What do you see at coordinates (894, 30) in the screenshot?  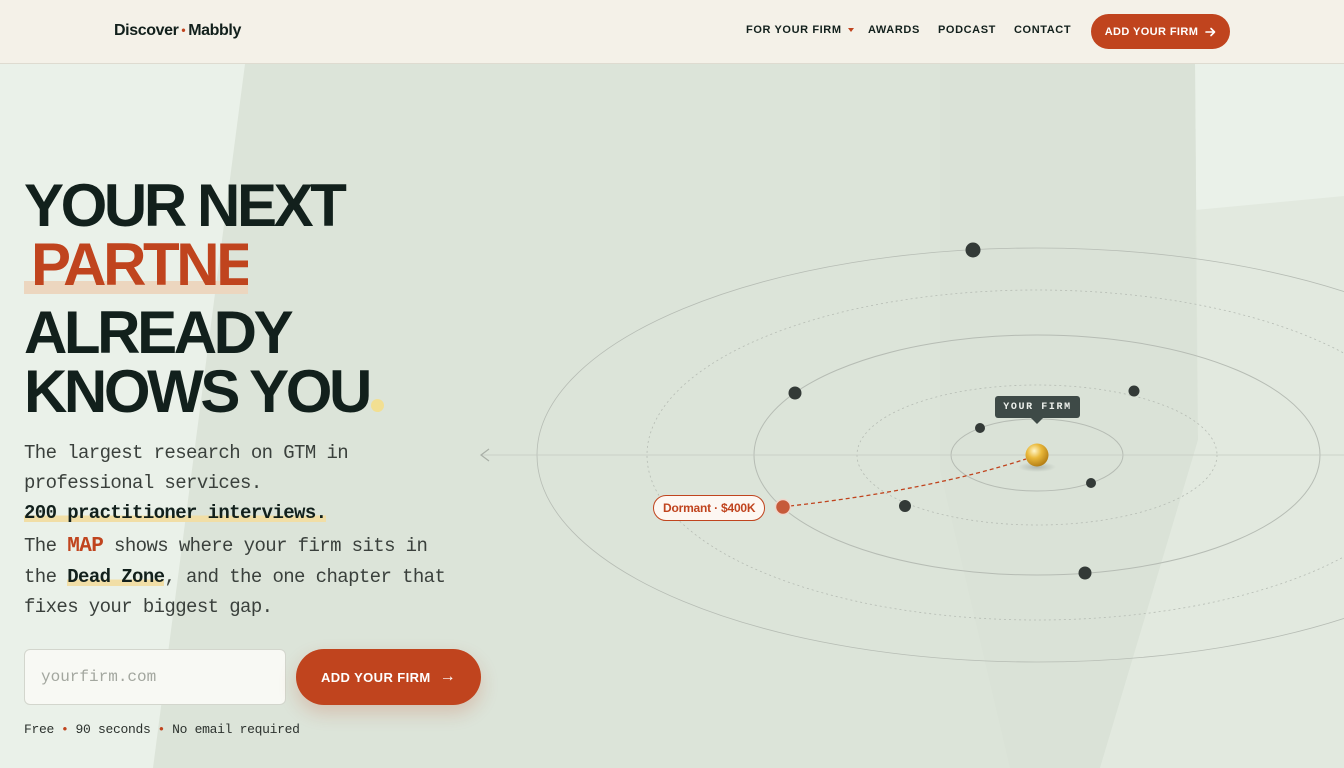 I see `nav-awards: AWARDS` at bounding box center [894, 30].